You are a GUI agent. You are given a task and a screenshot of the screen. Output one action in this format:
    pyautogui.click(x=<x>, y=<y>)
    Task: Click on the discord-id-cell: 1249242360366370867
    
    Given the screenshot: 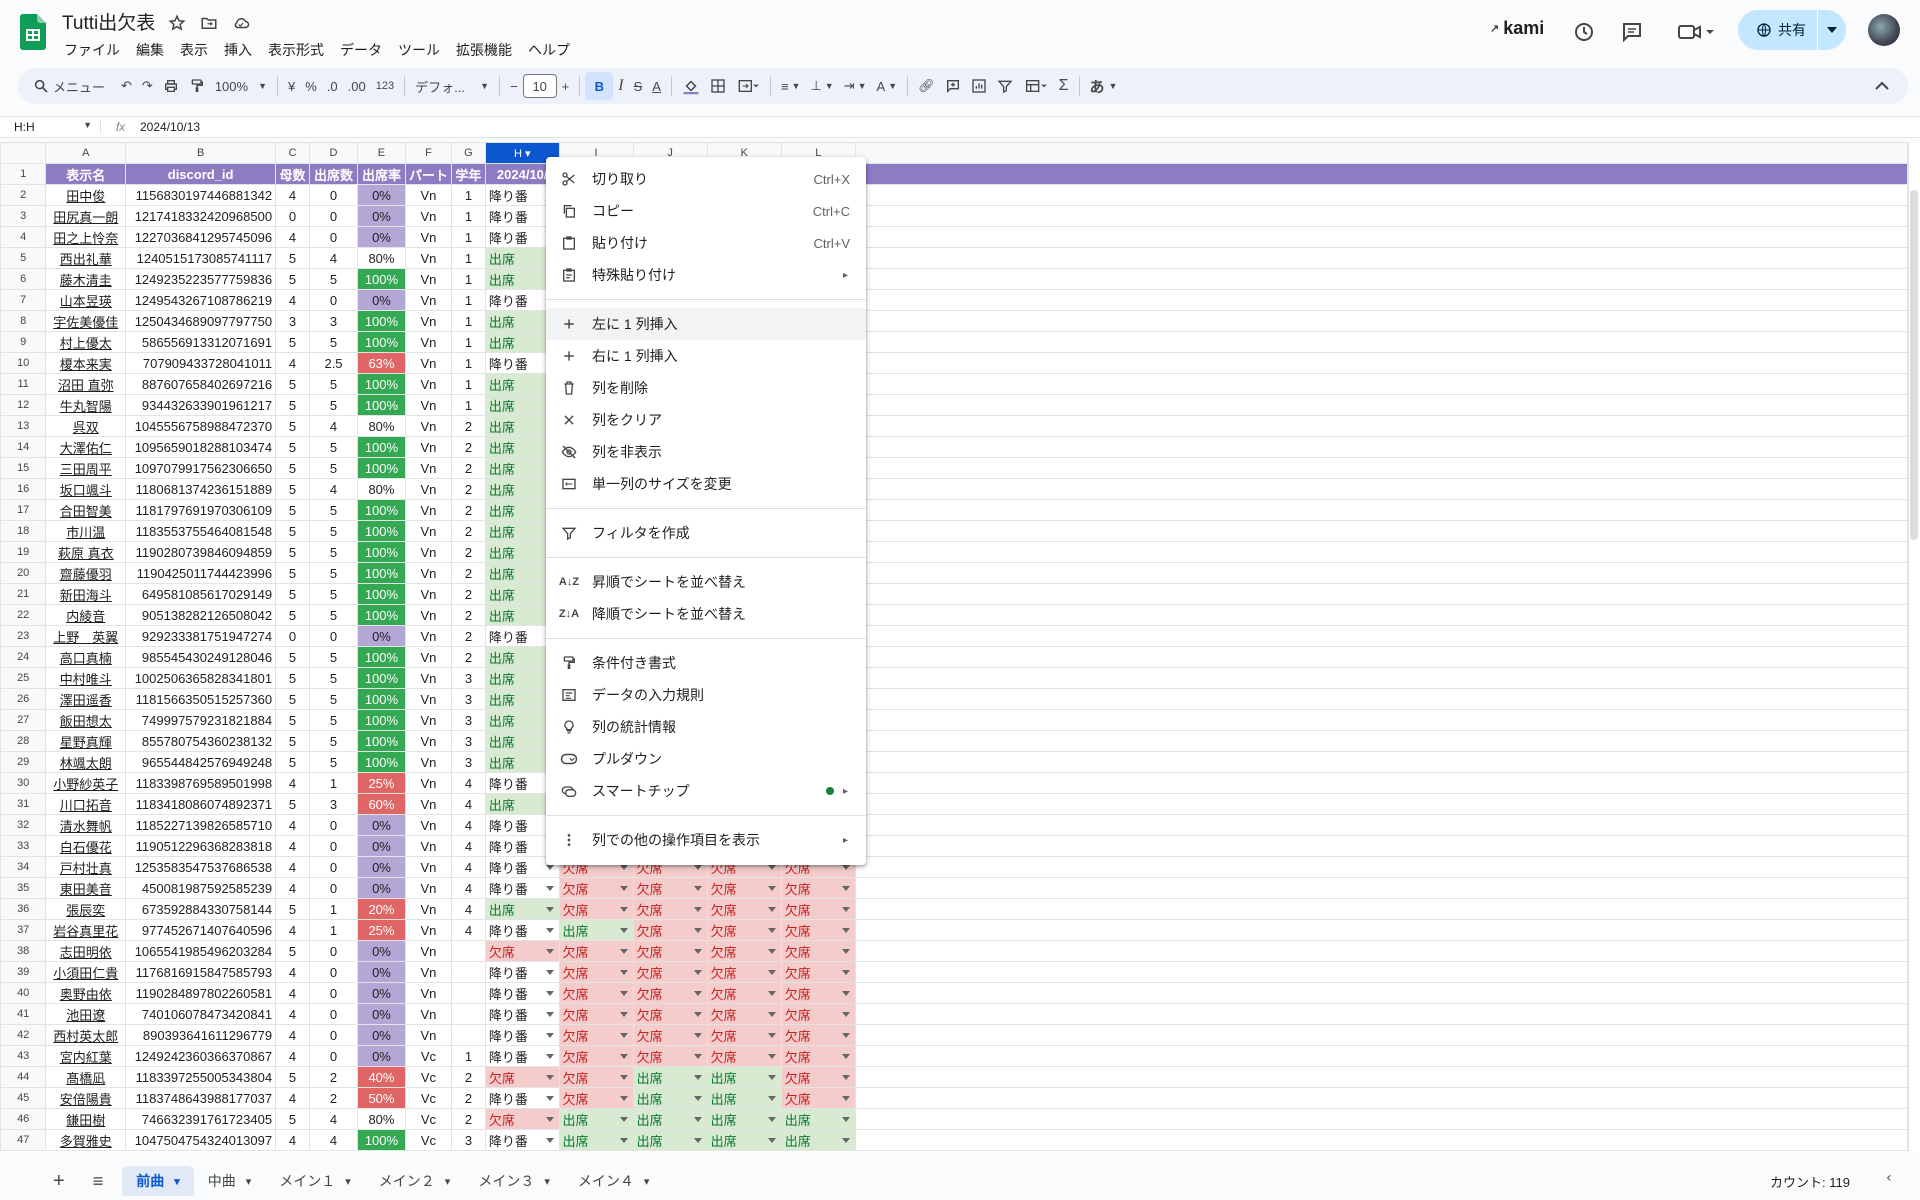 What is the action you would take?
    pyautogui.click(x=201, y=1056)
    